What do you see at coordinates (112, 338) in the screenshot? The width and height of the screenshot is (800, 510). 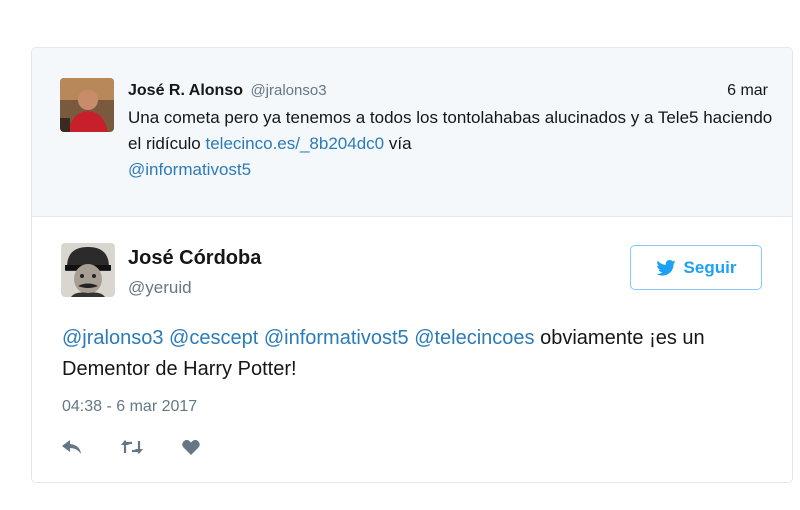 I see `mention-jralonso3: @jralonso3` at bounding box center [112, 338].